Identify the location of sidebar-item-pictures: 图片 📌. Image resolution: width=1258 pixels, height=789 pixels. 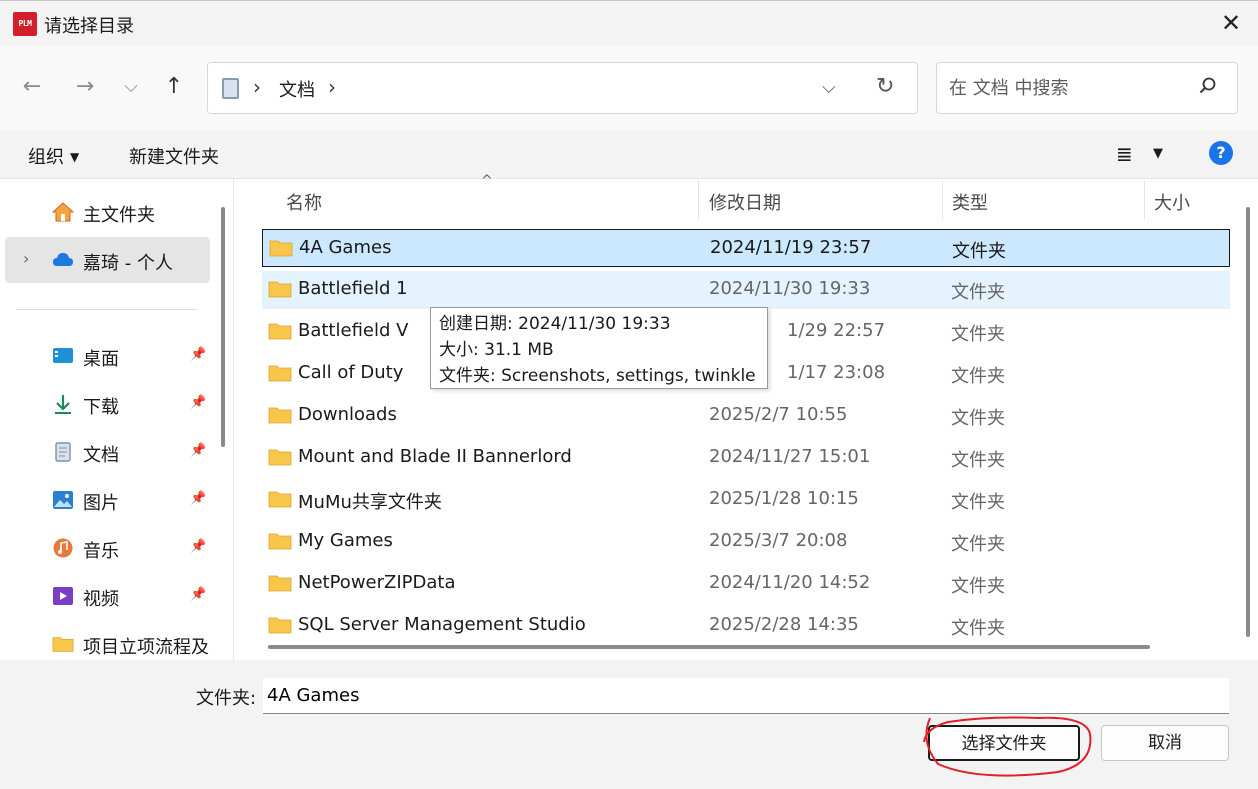
(105, 500).